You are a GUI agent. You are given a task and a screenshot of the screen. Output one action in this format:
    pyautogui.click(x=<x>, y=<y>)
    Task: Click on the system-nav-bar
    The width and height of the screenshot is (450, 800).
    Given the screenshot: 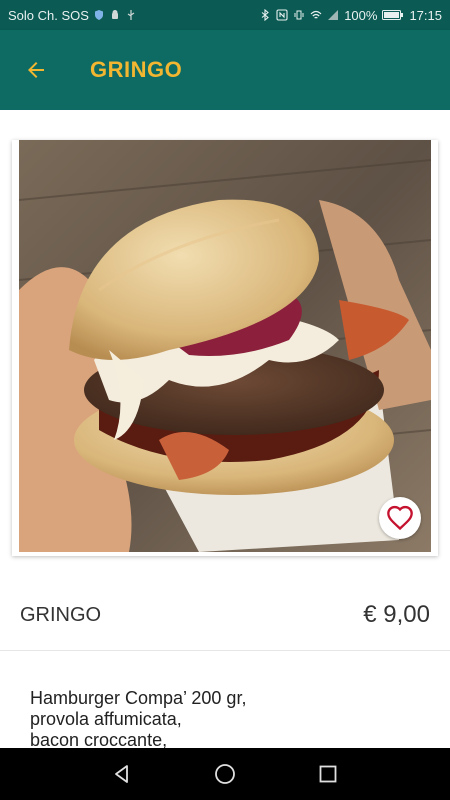 What is the action you would take?
    pyautogui.click(x=225, y=774)
    